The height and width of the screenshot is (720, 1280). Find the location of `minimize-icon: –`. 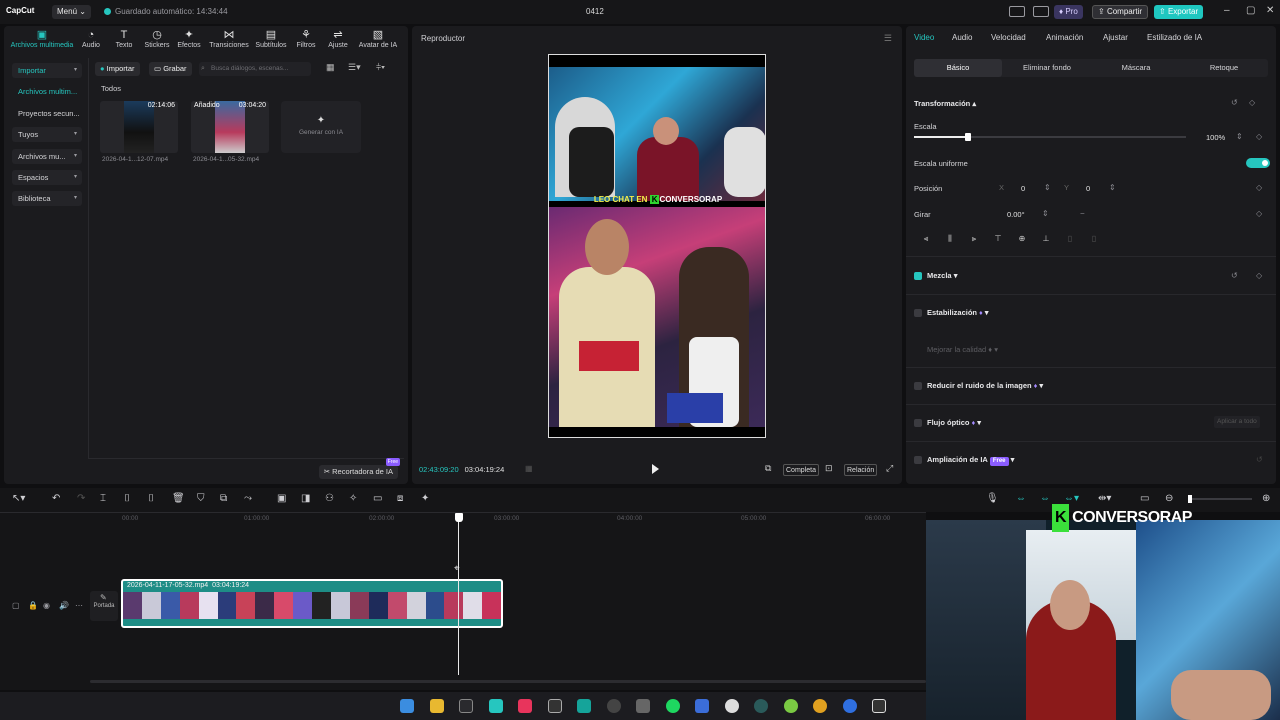

minimize-icon: – is located at coordinates (1227, 10).